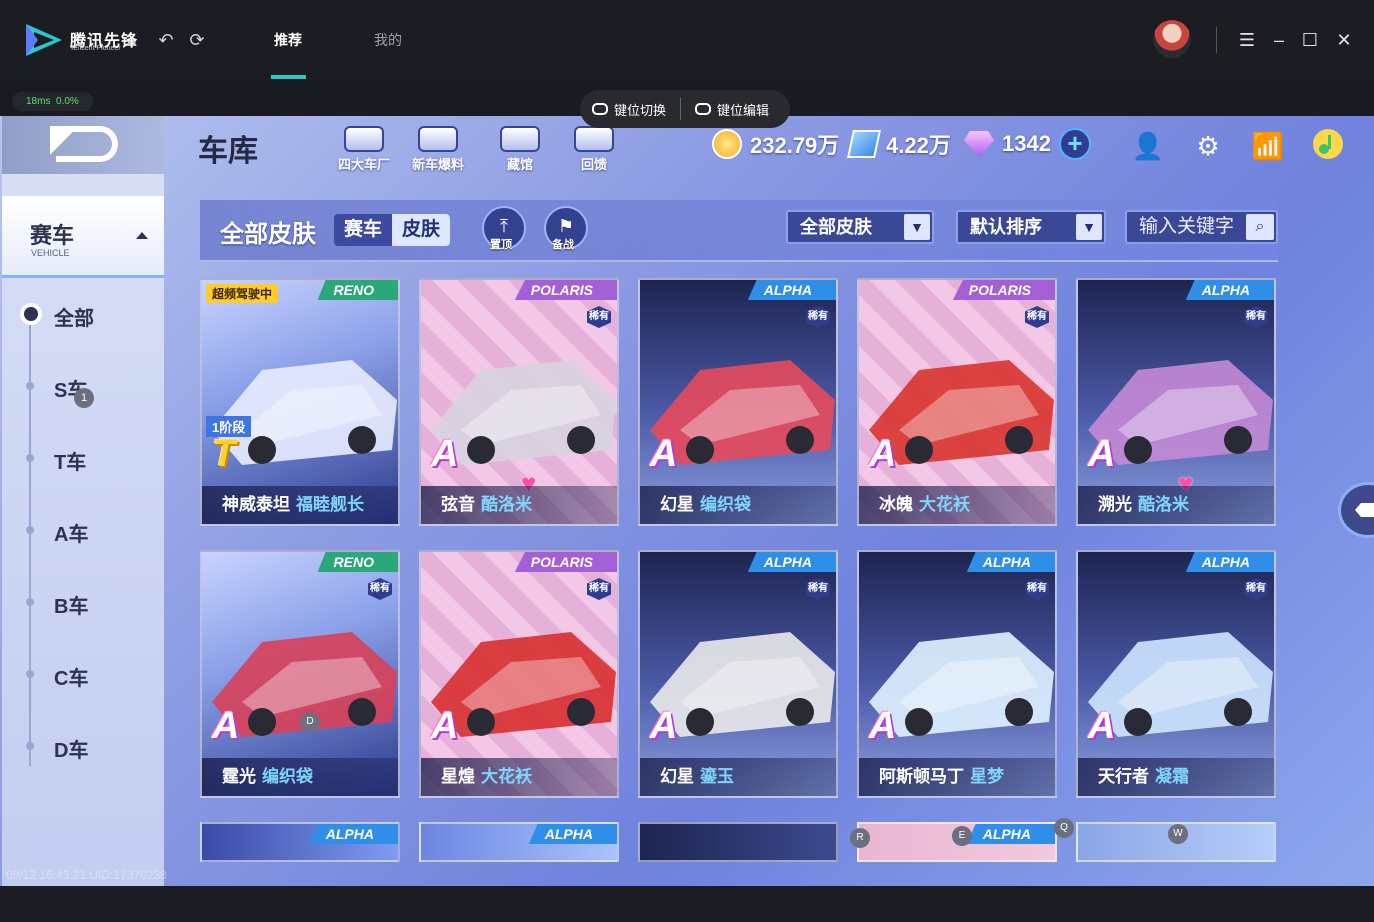 The width and height of the screenshot is (1374, 922). I want to click on card-label: 冰魄 大花袄, so click(957, 505).